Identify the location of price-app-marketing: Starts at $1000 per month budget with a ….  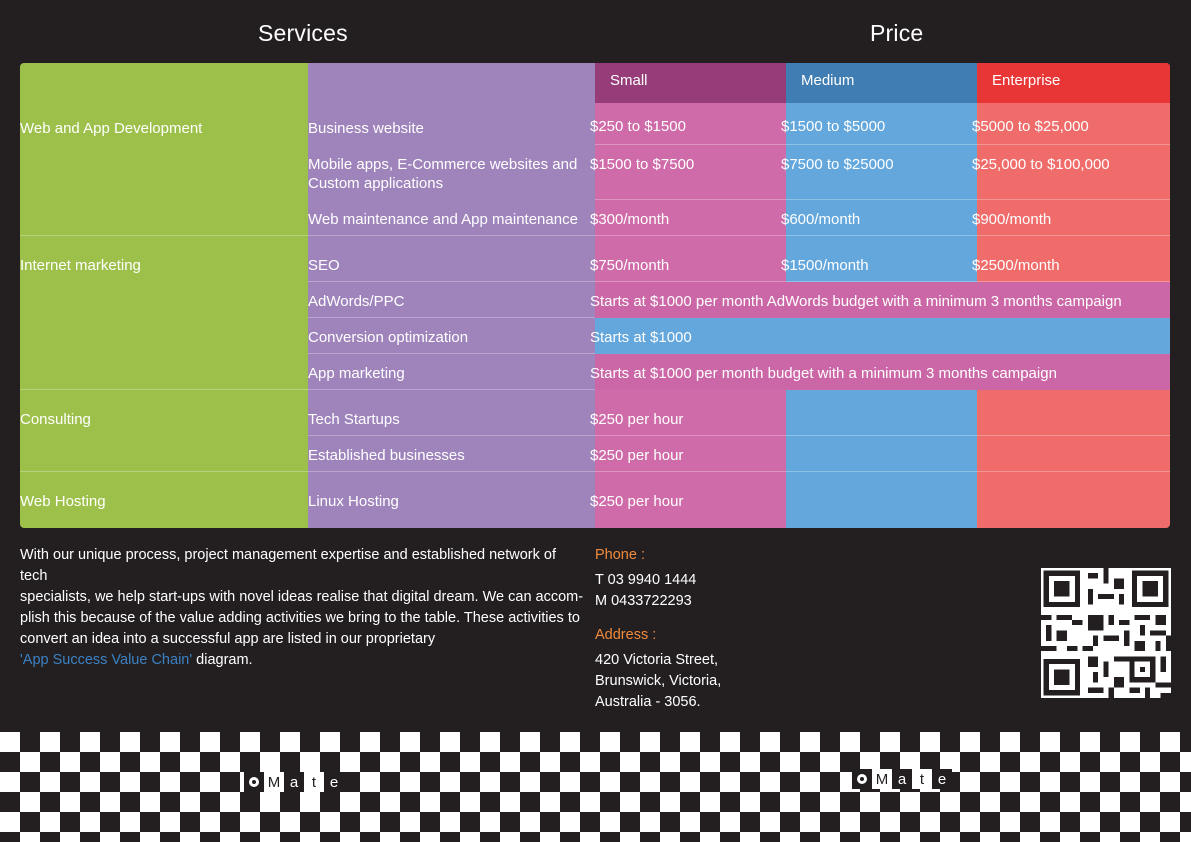
(823, 373).